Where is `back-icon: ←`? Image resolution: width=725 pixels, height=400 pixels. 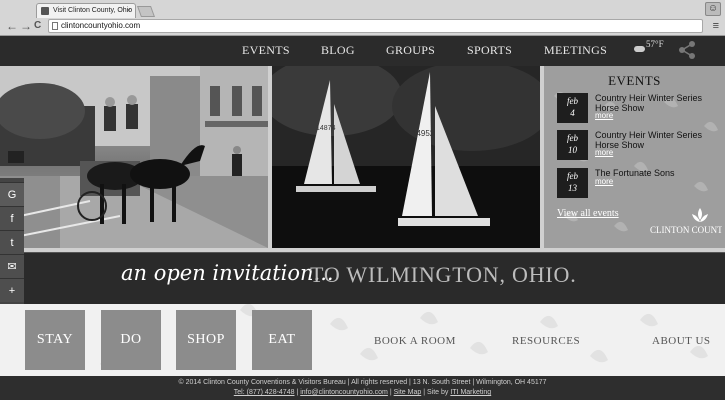
back-icon: ← is located at coordinates (12, 26).